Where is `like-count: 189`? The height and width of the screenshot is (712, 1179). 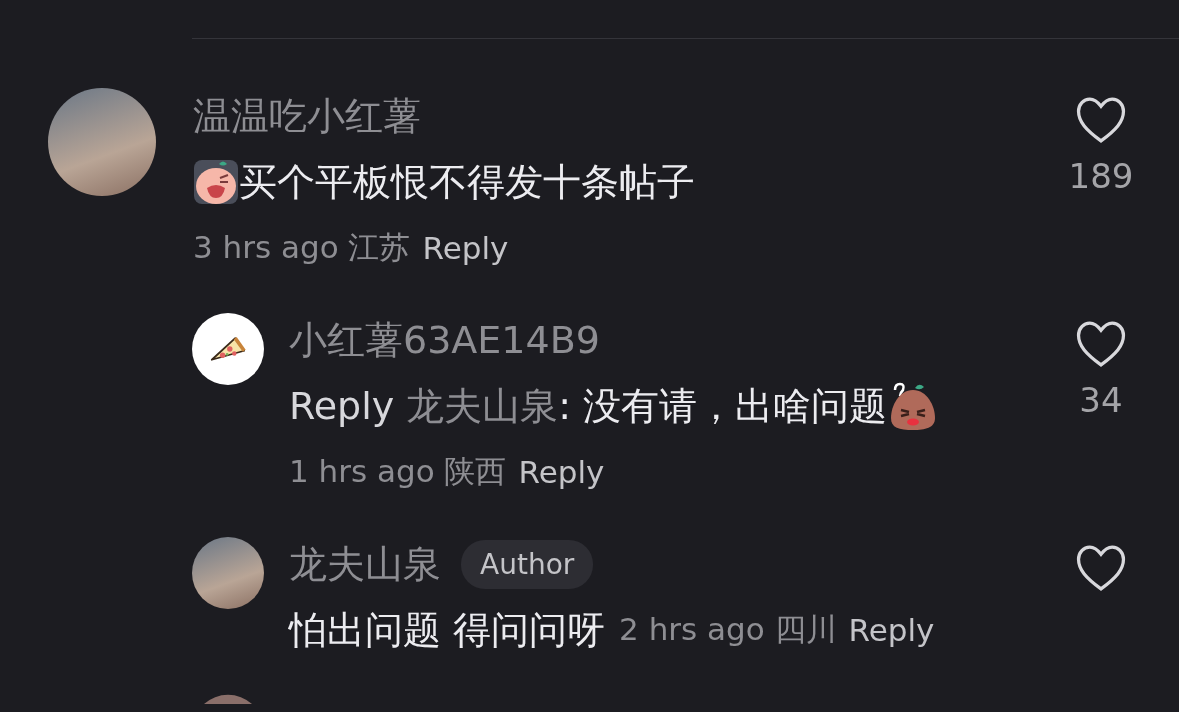 like-count: 189 is located at coordinates (1101, 176).